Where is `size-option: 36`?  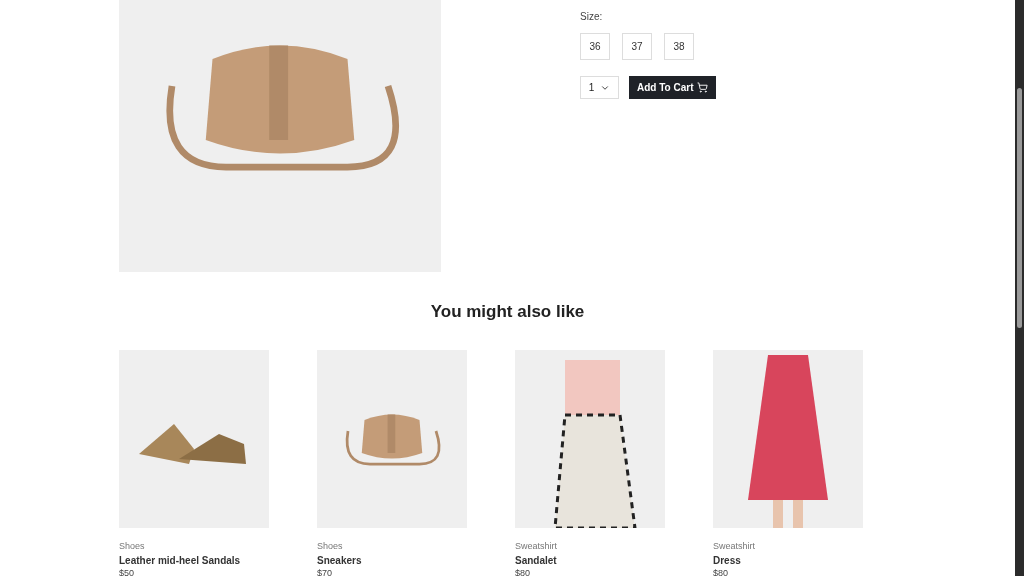
size-option: 36 is located at coordinates (595, 46).